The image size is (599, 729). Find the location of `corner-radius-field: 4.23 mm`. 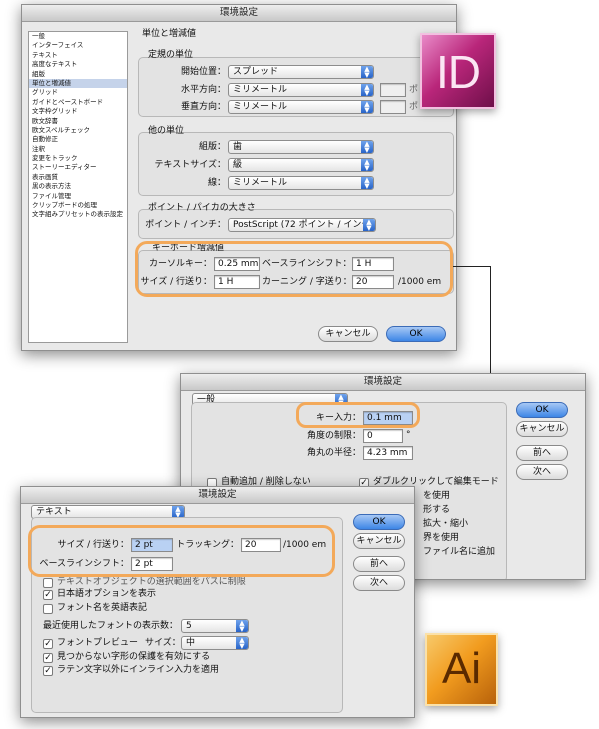

corner-radius-field: 4.23 mm is located at coordinates (388, 453).